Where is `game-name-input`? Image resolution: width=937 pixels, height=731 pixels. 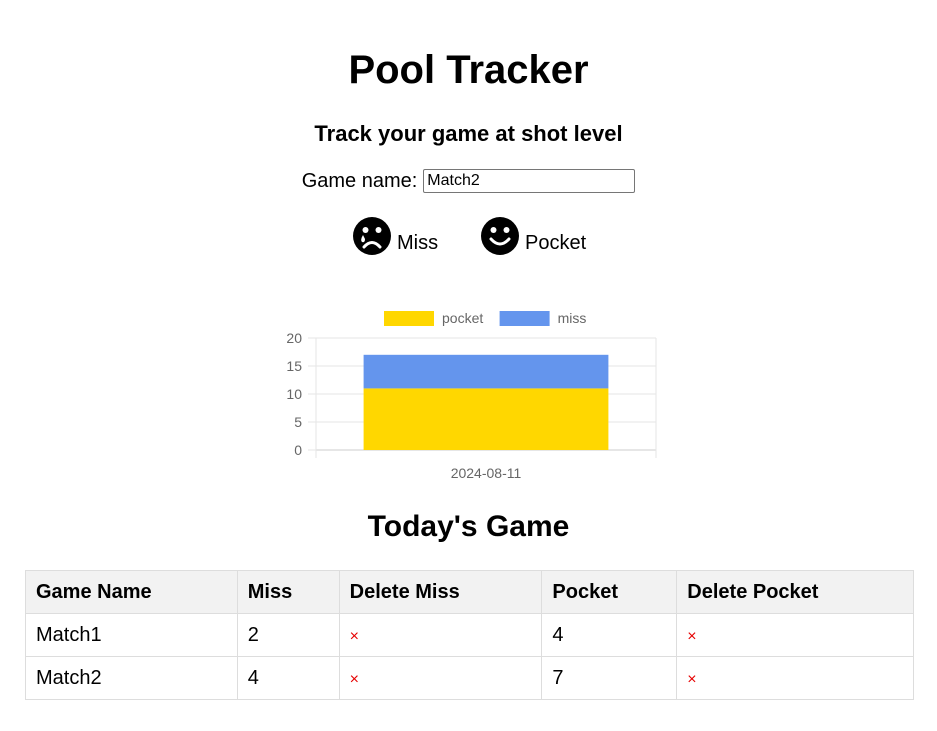
game-name-input is located at coordinates (529, 181).